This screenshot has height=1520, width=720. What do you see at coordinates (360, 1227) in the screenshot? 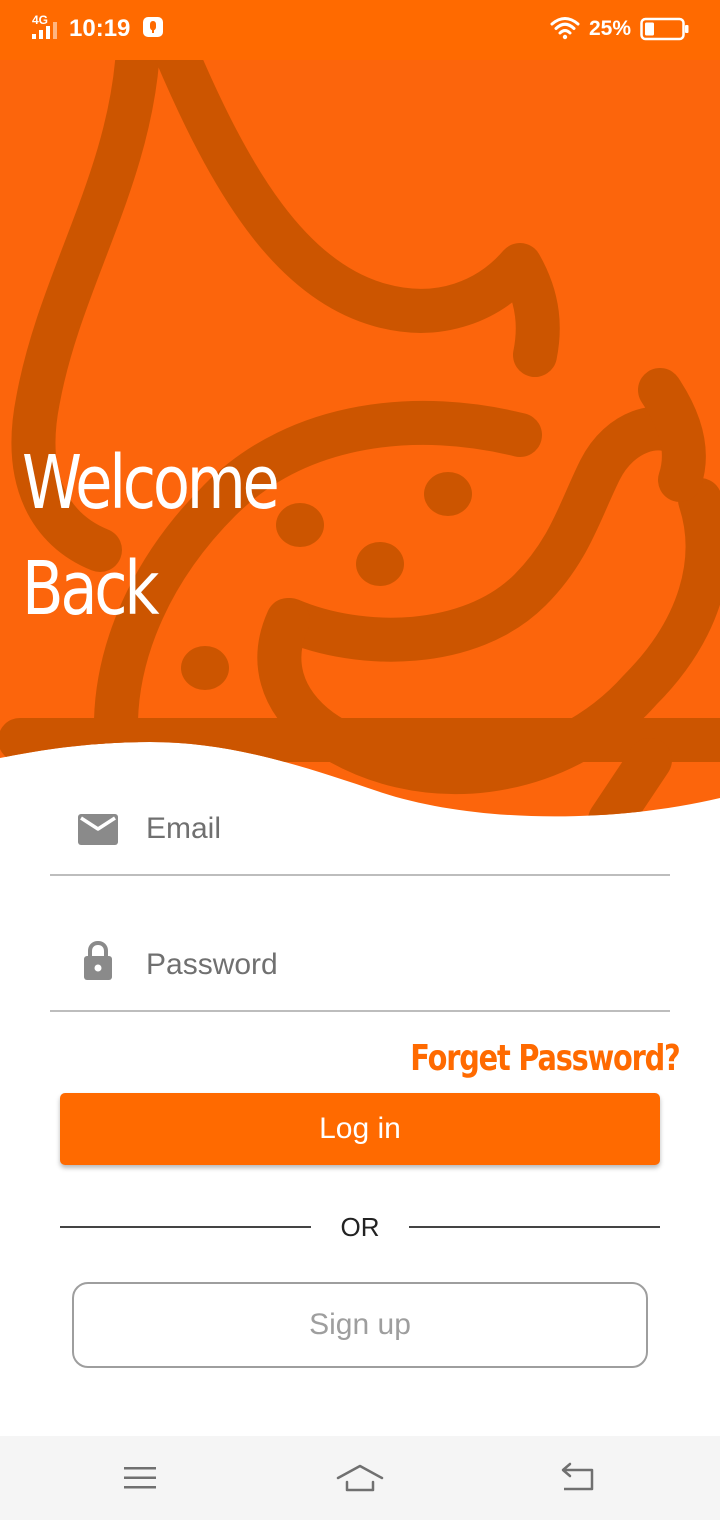
I see `or-label: OR` at bounding box center [360, 1227].